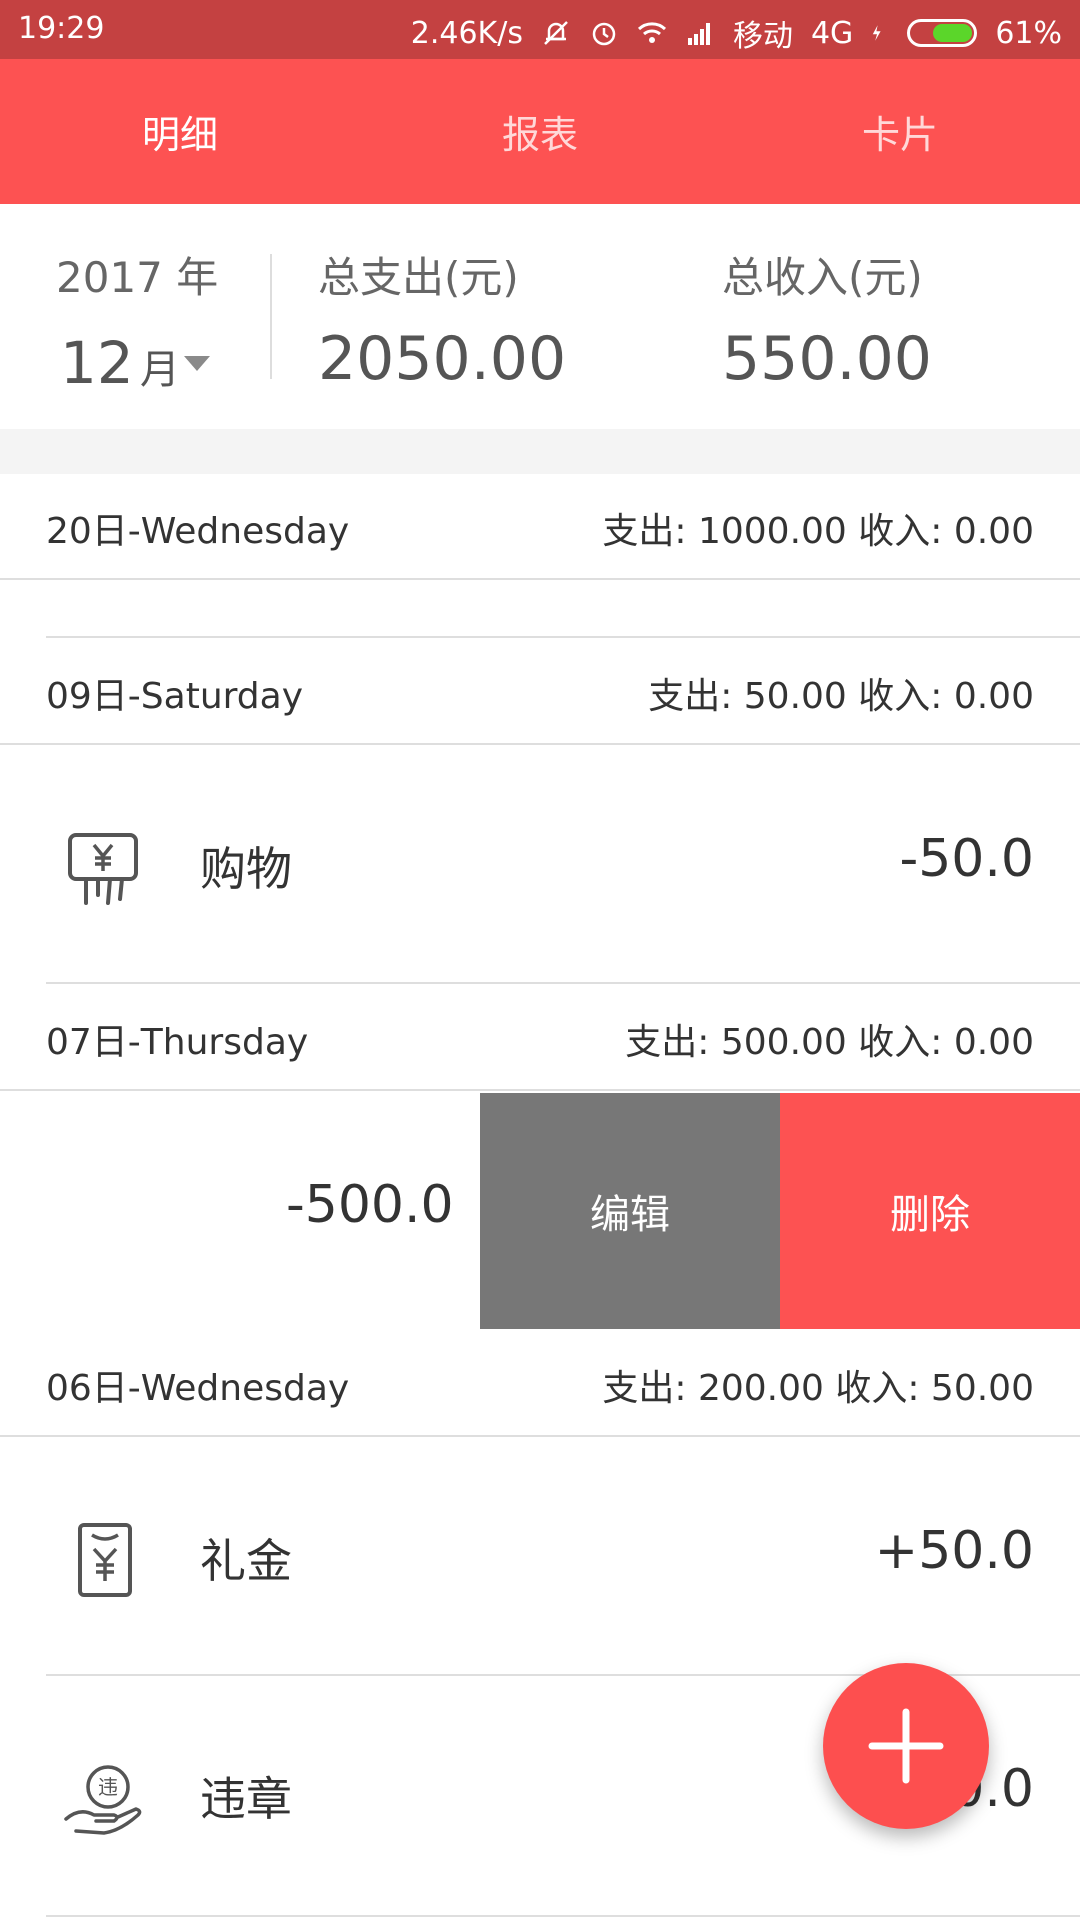 The image size is (1080, 1920). Describe the element at coordinates (196, 363) in the screenshot. I see `dropdown-arrow-icon` at that location.